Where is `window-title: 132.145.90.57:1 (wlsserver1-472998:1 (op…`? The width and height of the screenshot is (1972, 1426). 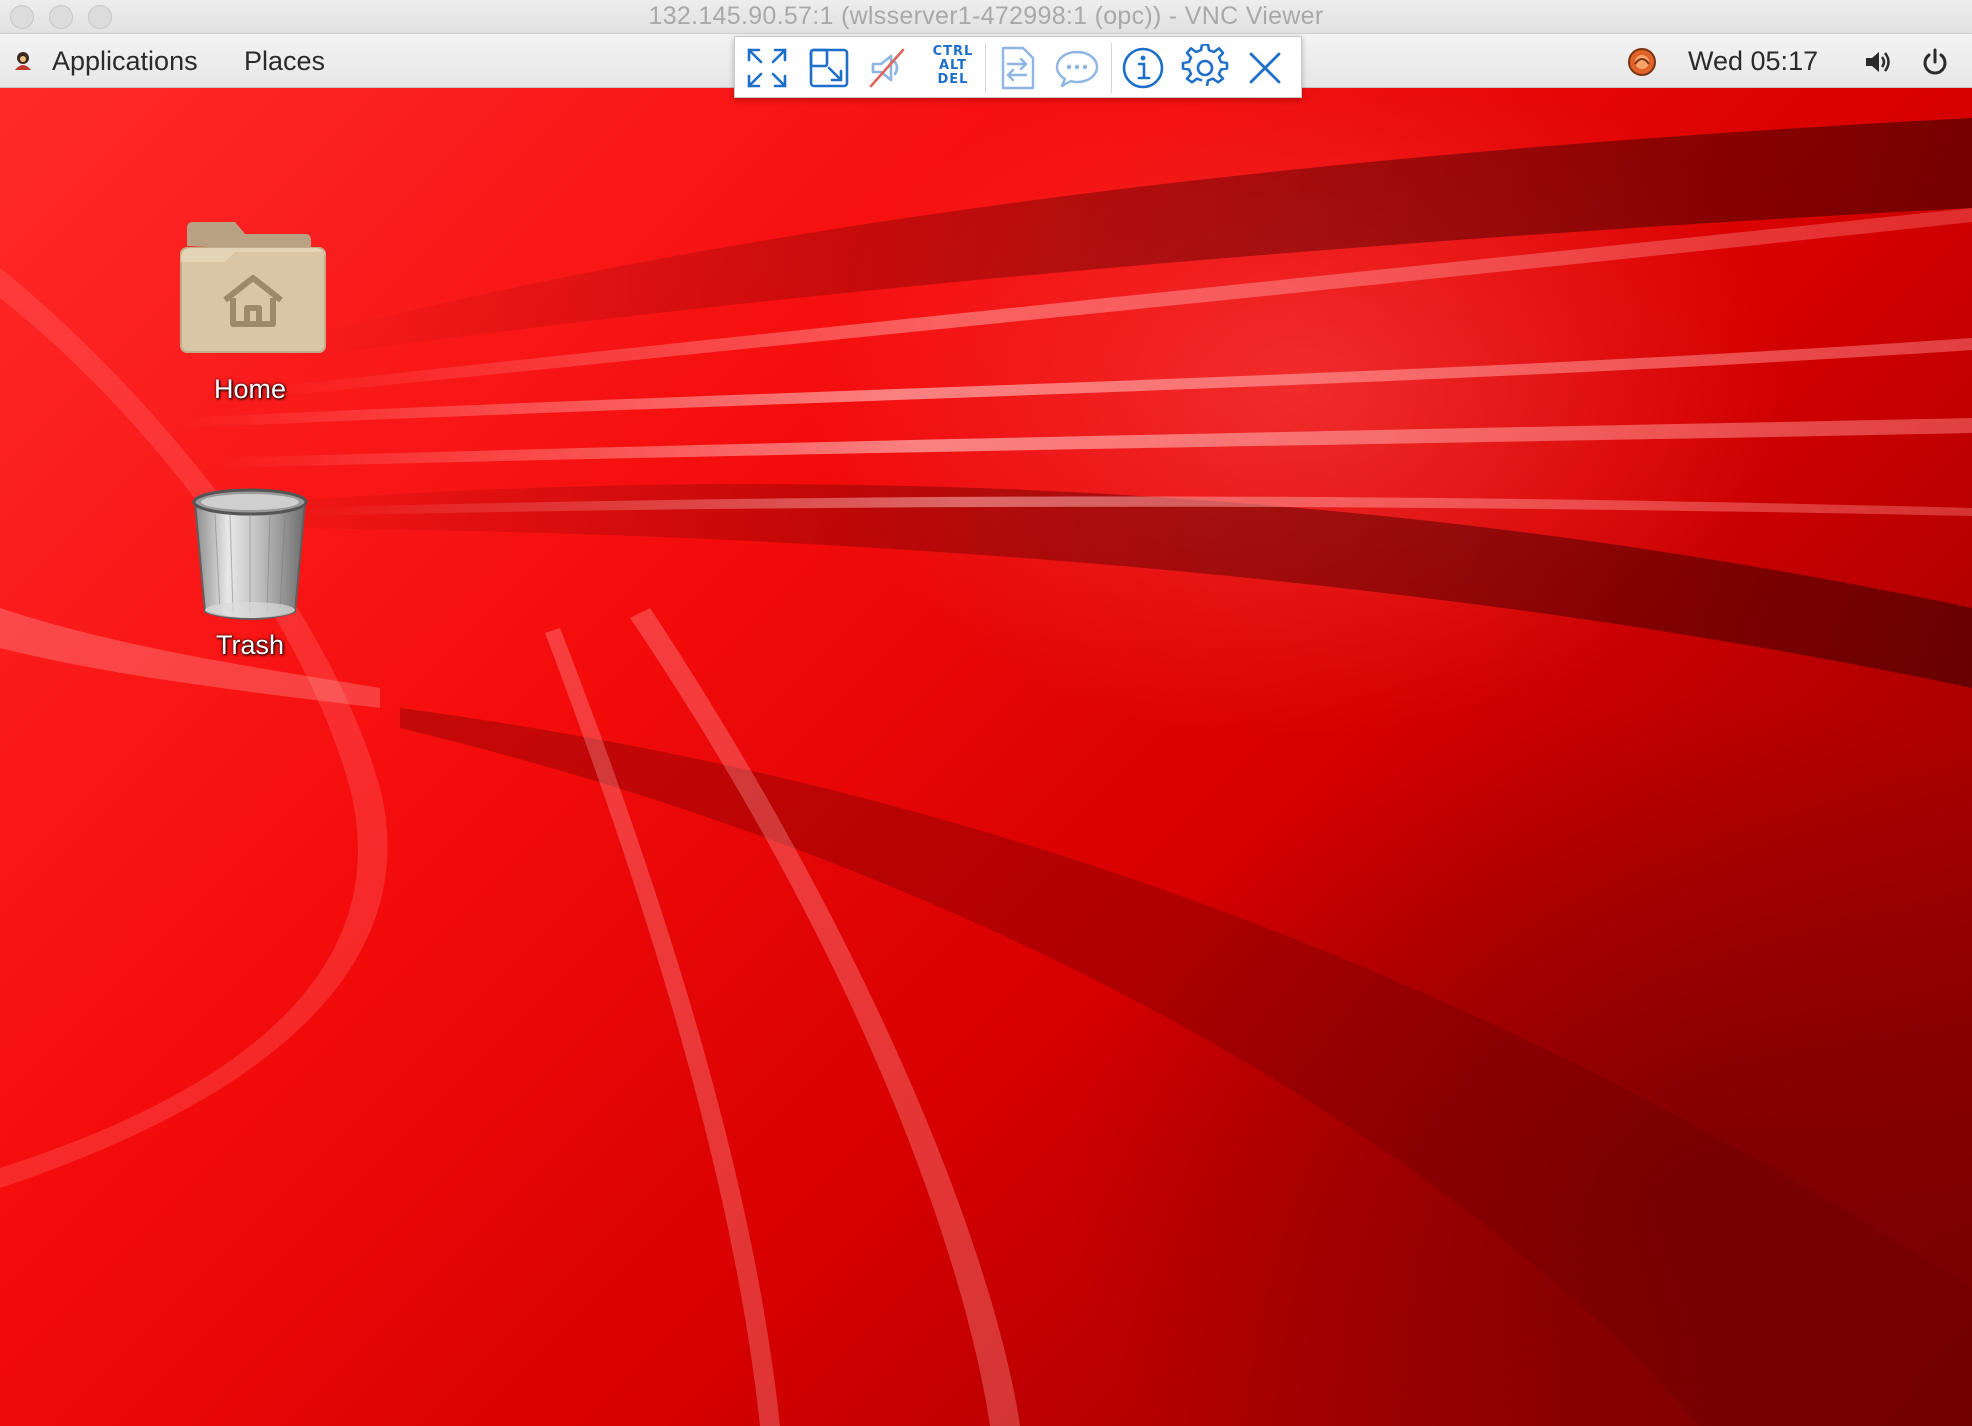 window-title: 132.145.90.57:1 (wlsserver1-472998:1 (op… is located at coordinates (986, 16).